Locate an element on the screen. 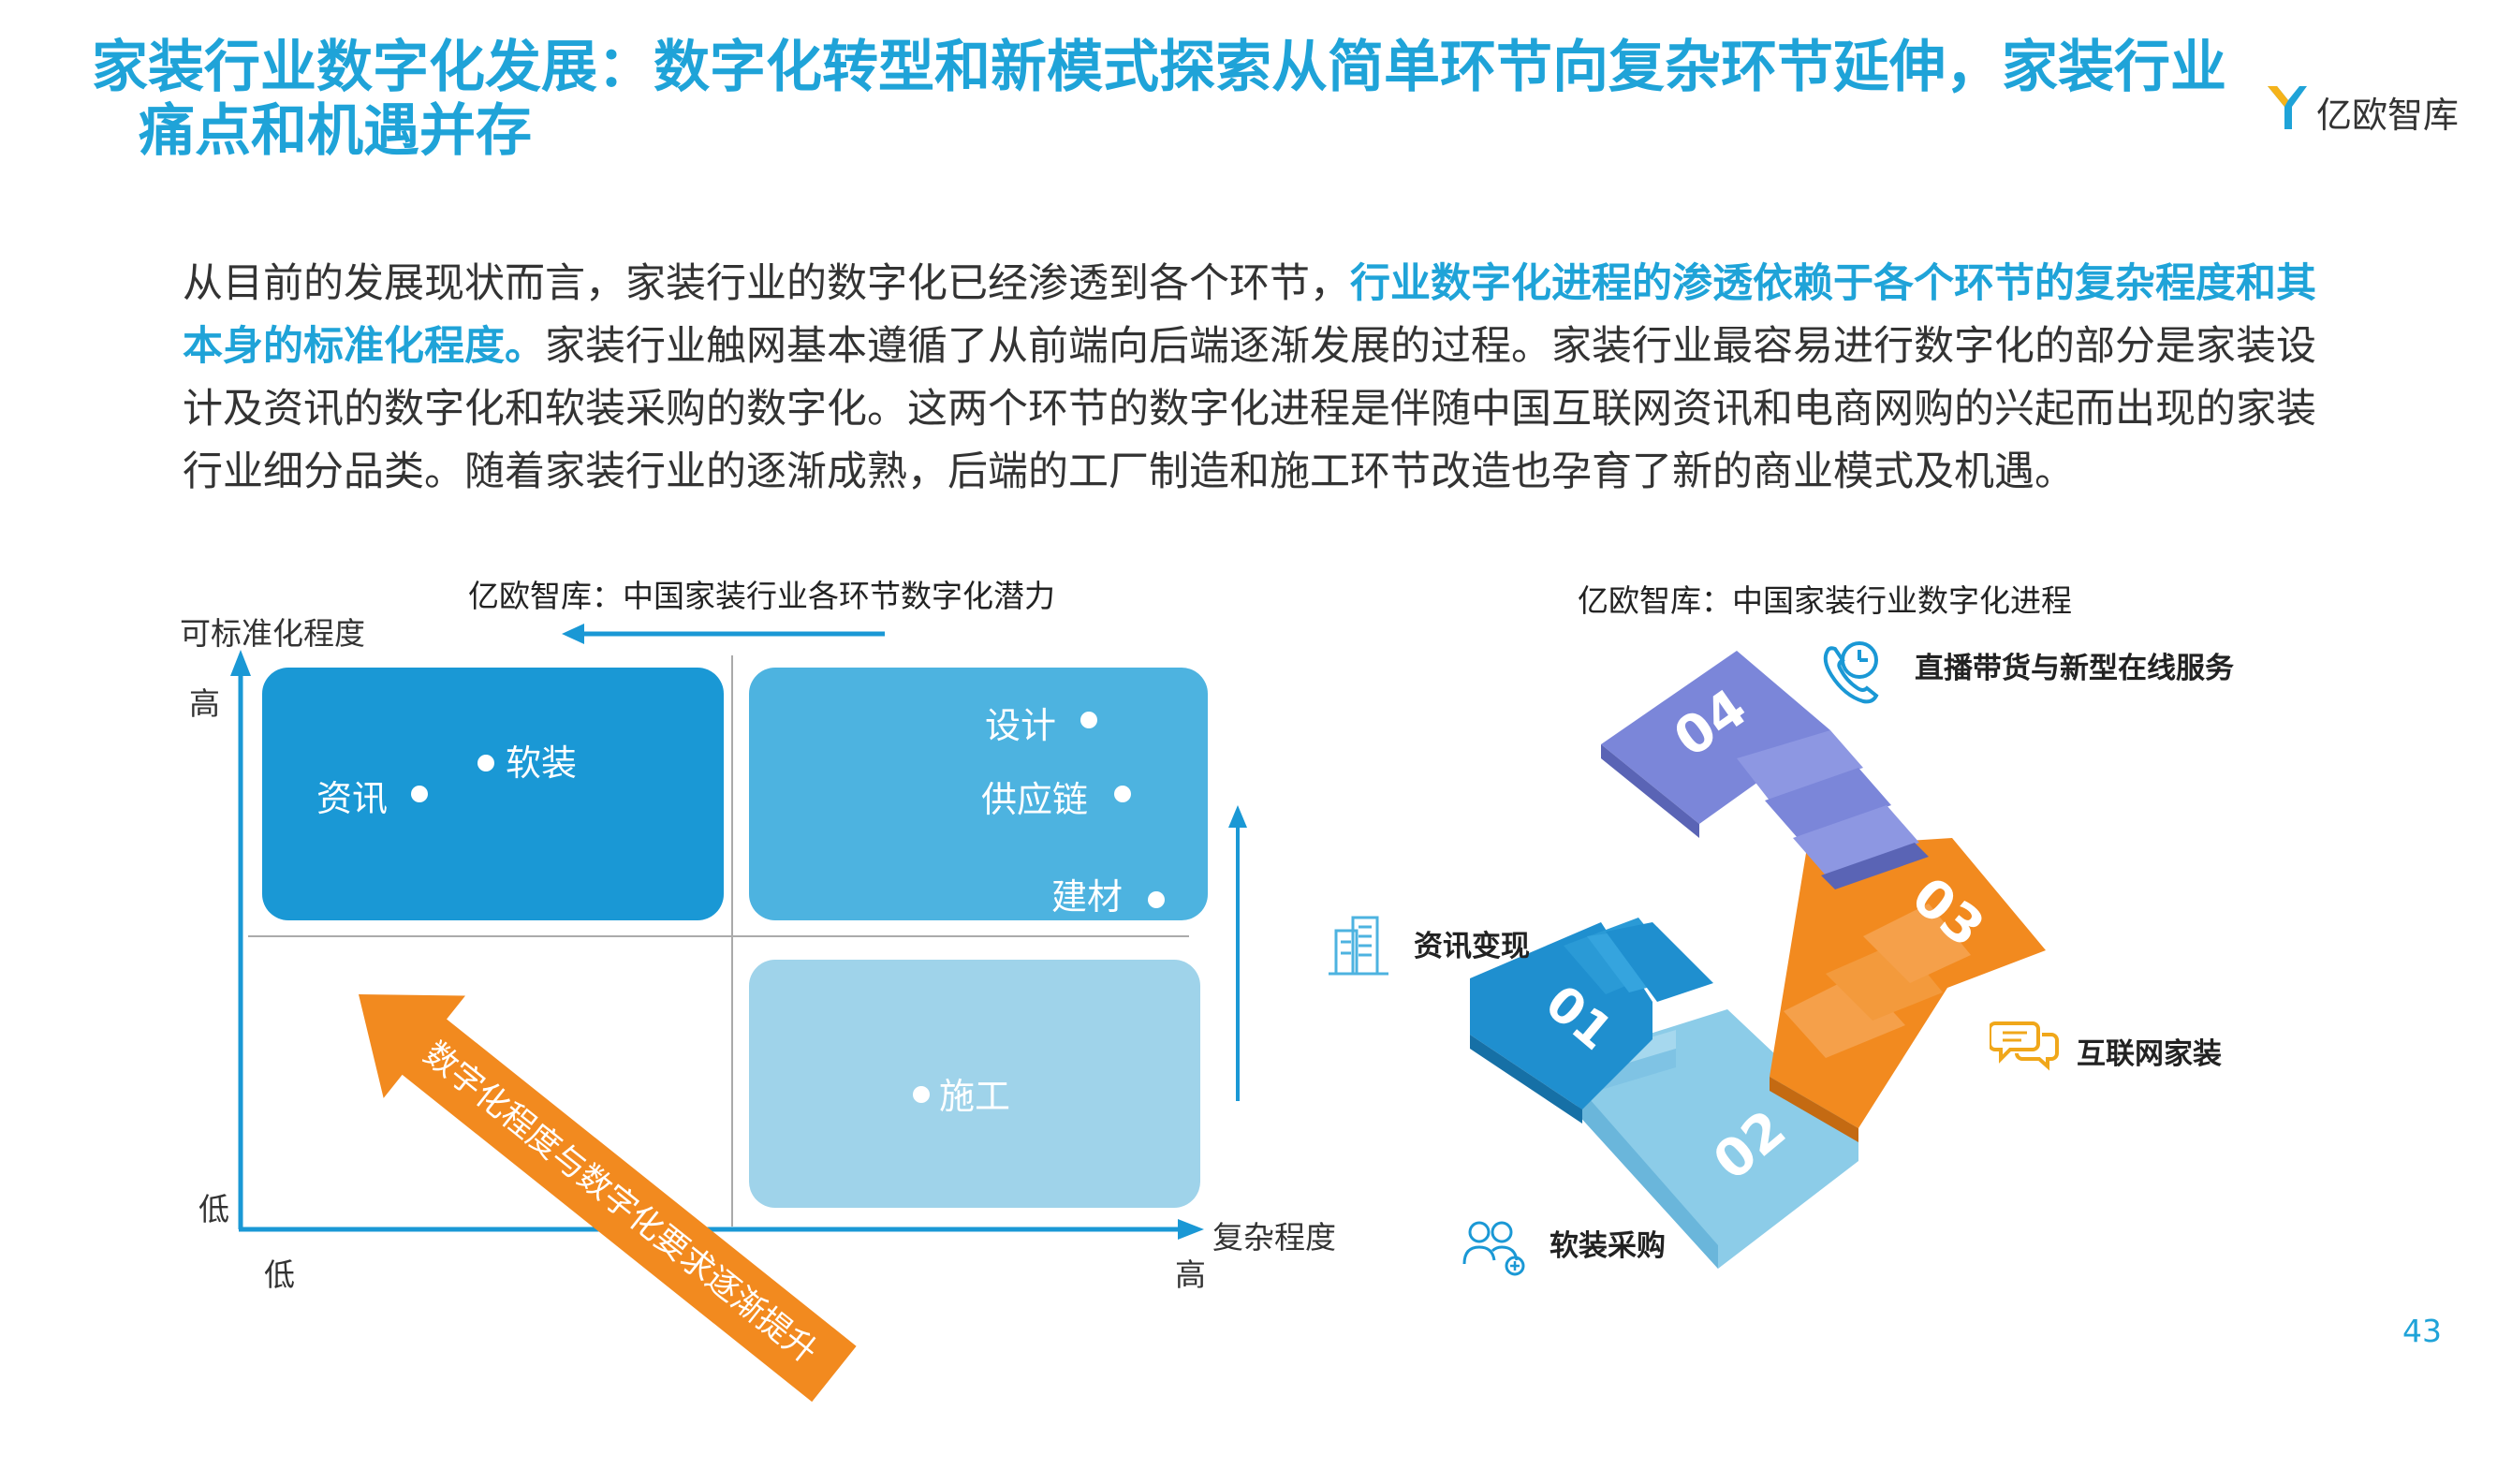 The height and width of the screenshot is (1484, 2497). item-label-sheji: 设计 is located at coordinates (1021, 725).